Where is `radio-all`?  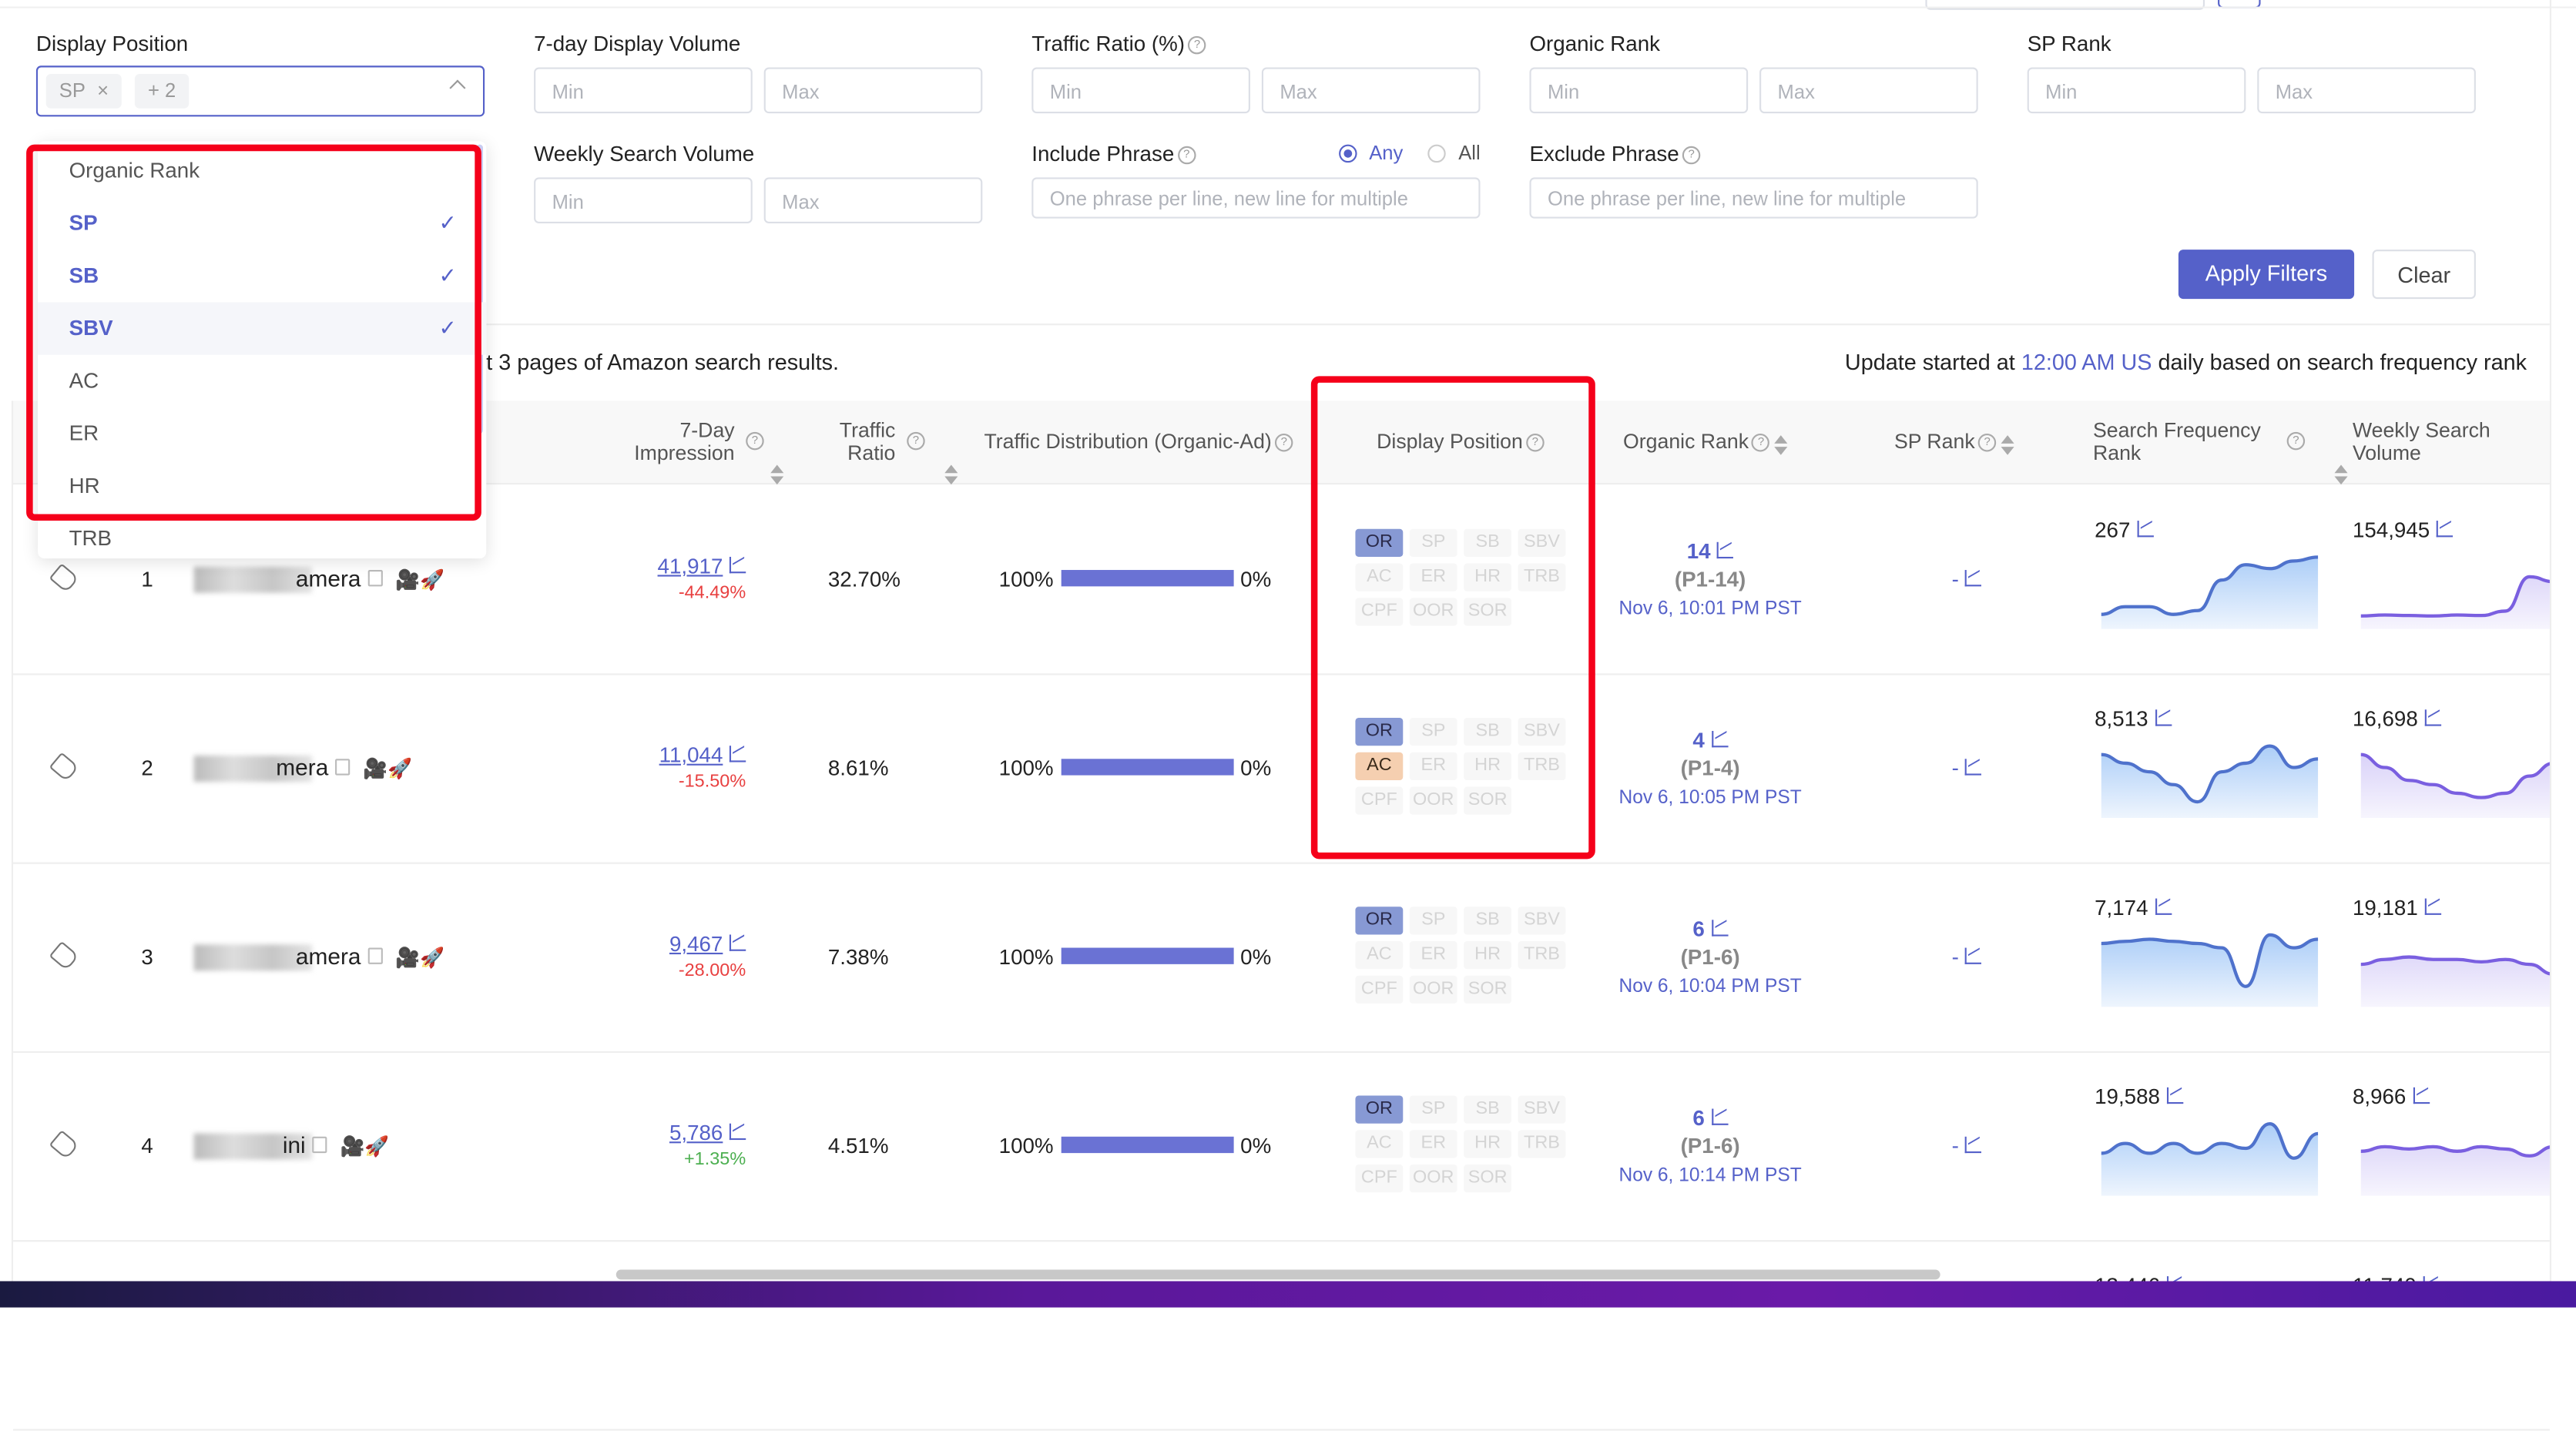 radio-all is located at coordinates (1437, 154).